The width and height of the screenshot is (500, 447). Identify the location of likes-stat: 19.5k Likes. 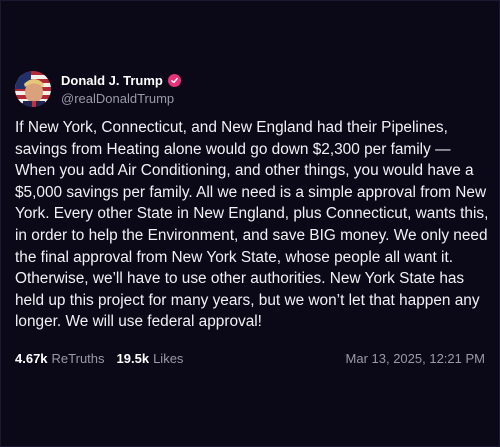
(150, 358).